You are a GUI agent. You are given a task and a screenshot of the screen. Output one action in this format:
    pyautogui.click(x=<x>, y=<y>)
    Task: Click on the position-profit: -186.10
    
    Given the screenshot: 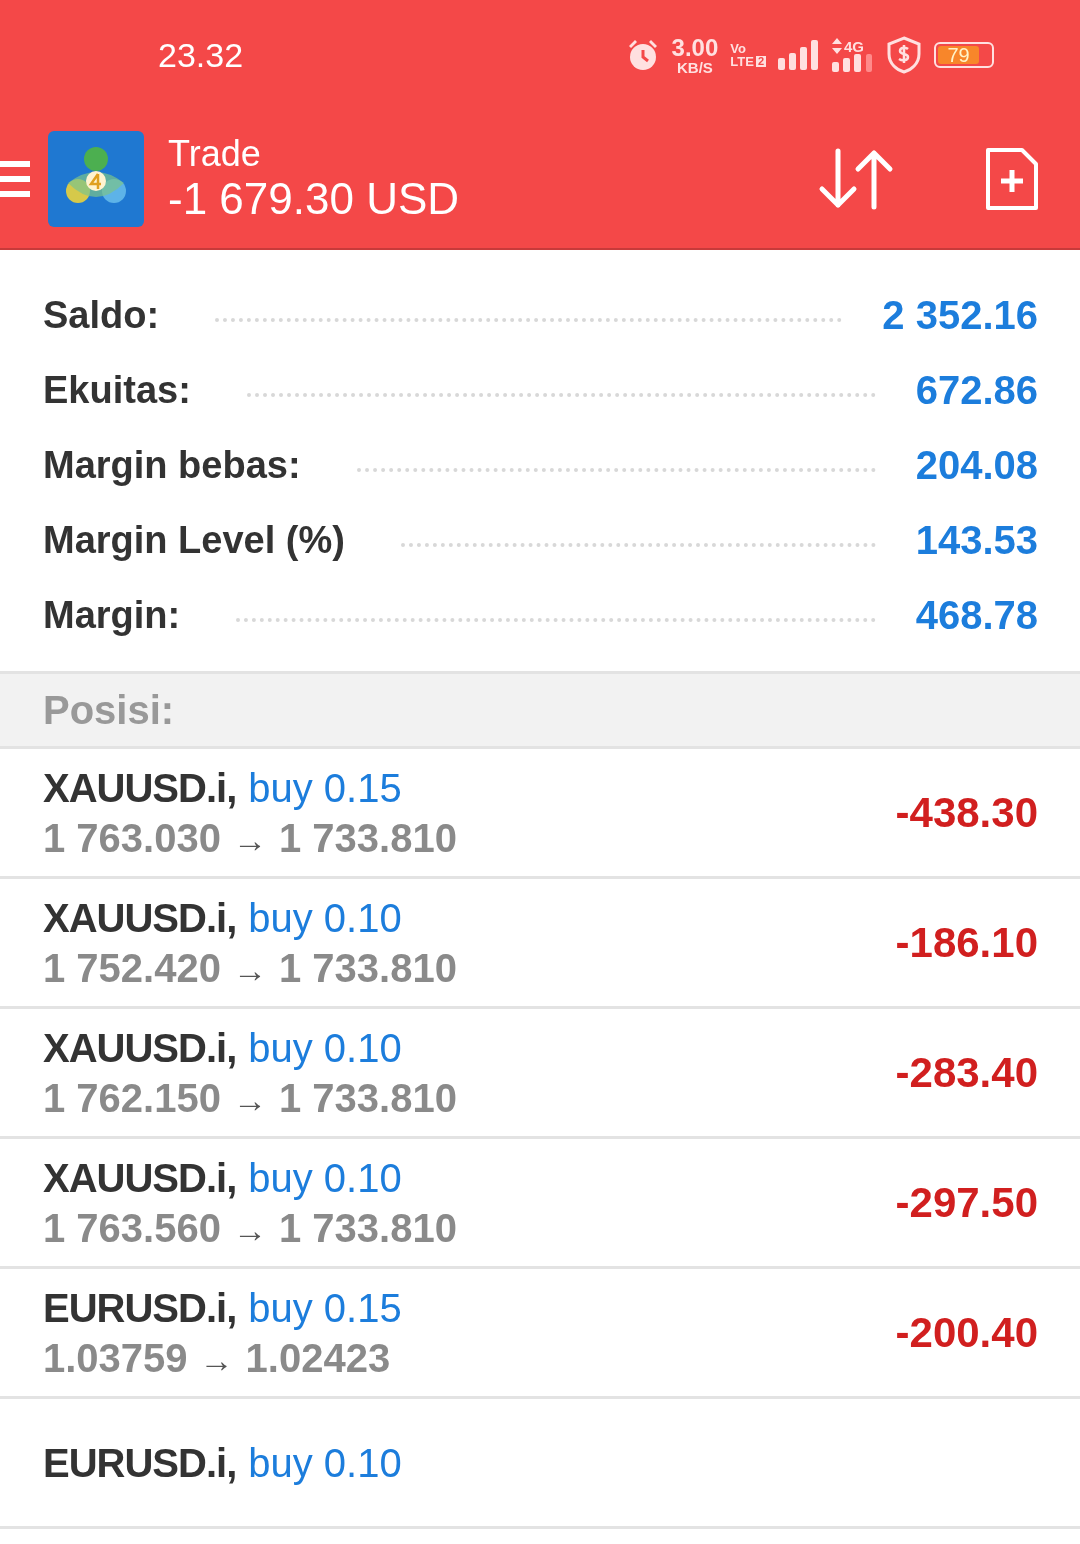 What is the action you would take?
    pyautogui.click(x=966, y=942)
    